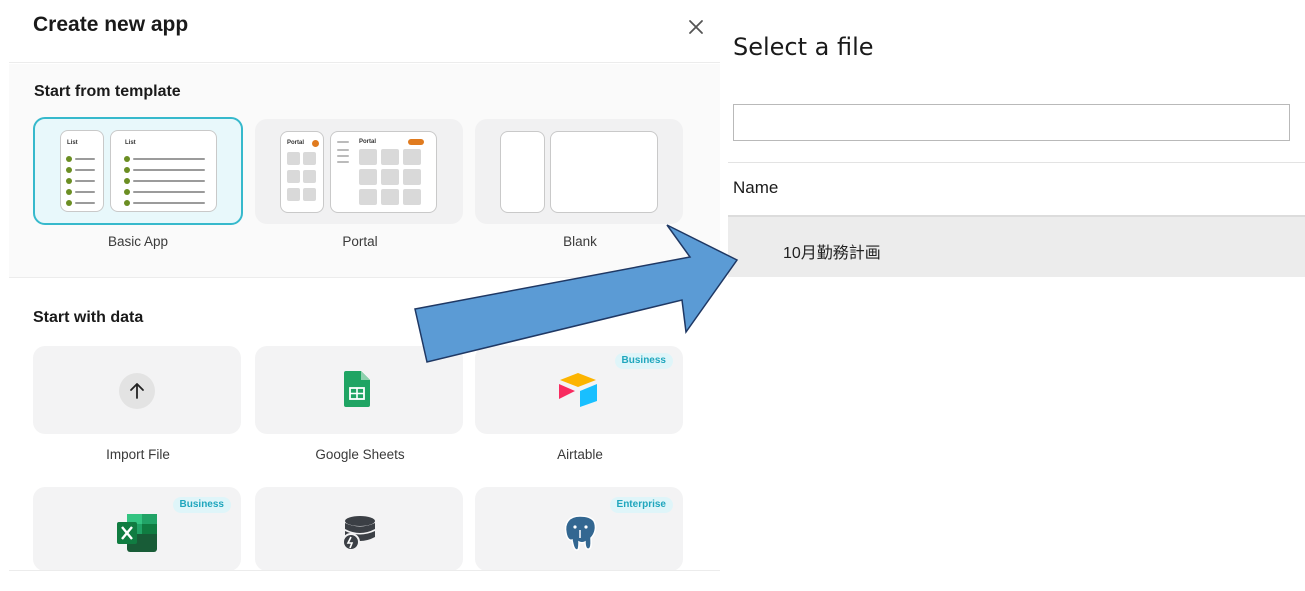 The height and width of the screenshot is (591, 1305). Describe the element at coordinates (580, 533) in the screenshot. I see `postgresql-icon` at that location.